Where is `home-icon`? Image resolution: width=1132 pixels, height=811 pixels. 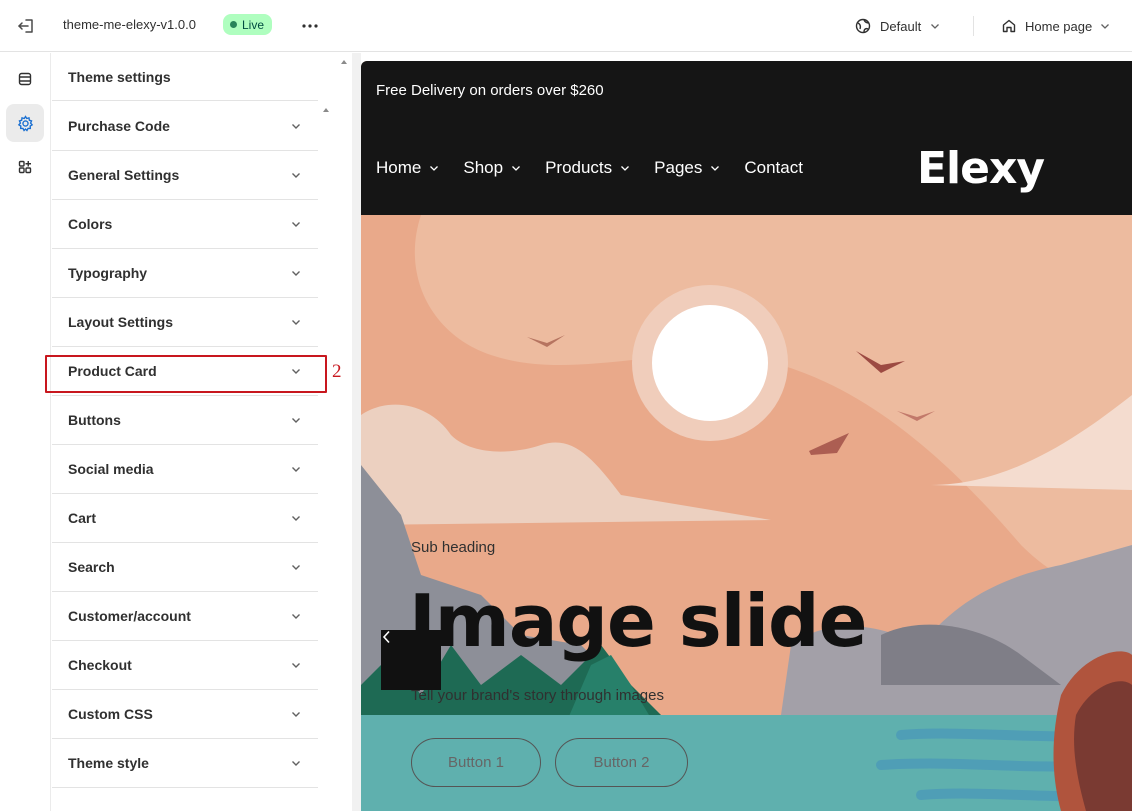
home-icon is located at coordinates (1009, 26).